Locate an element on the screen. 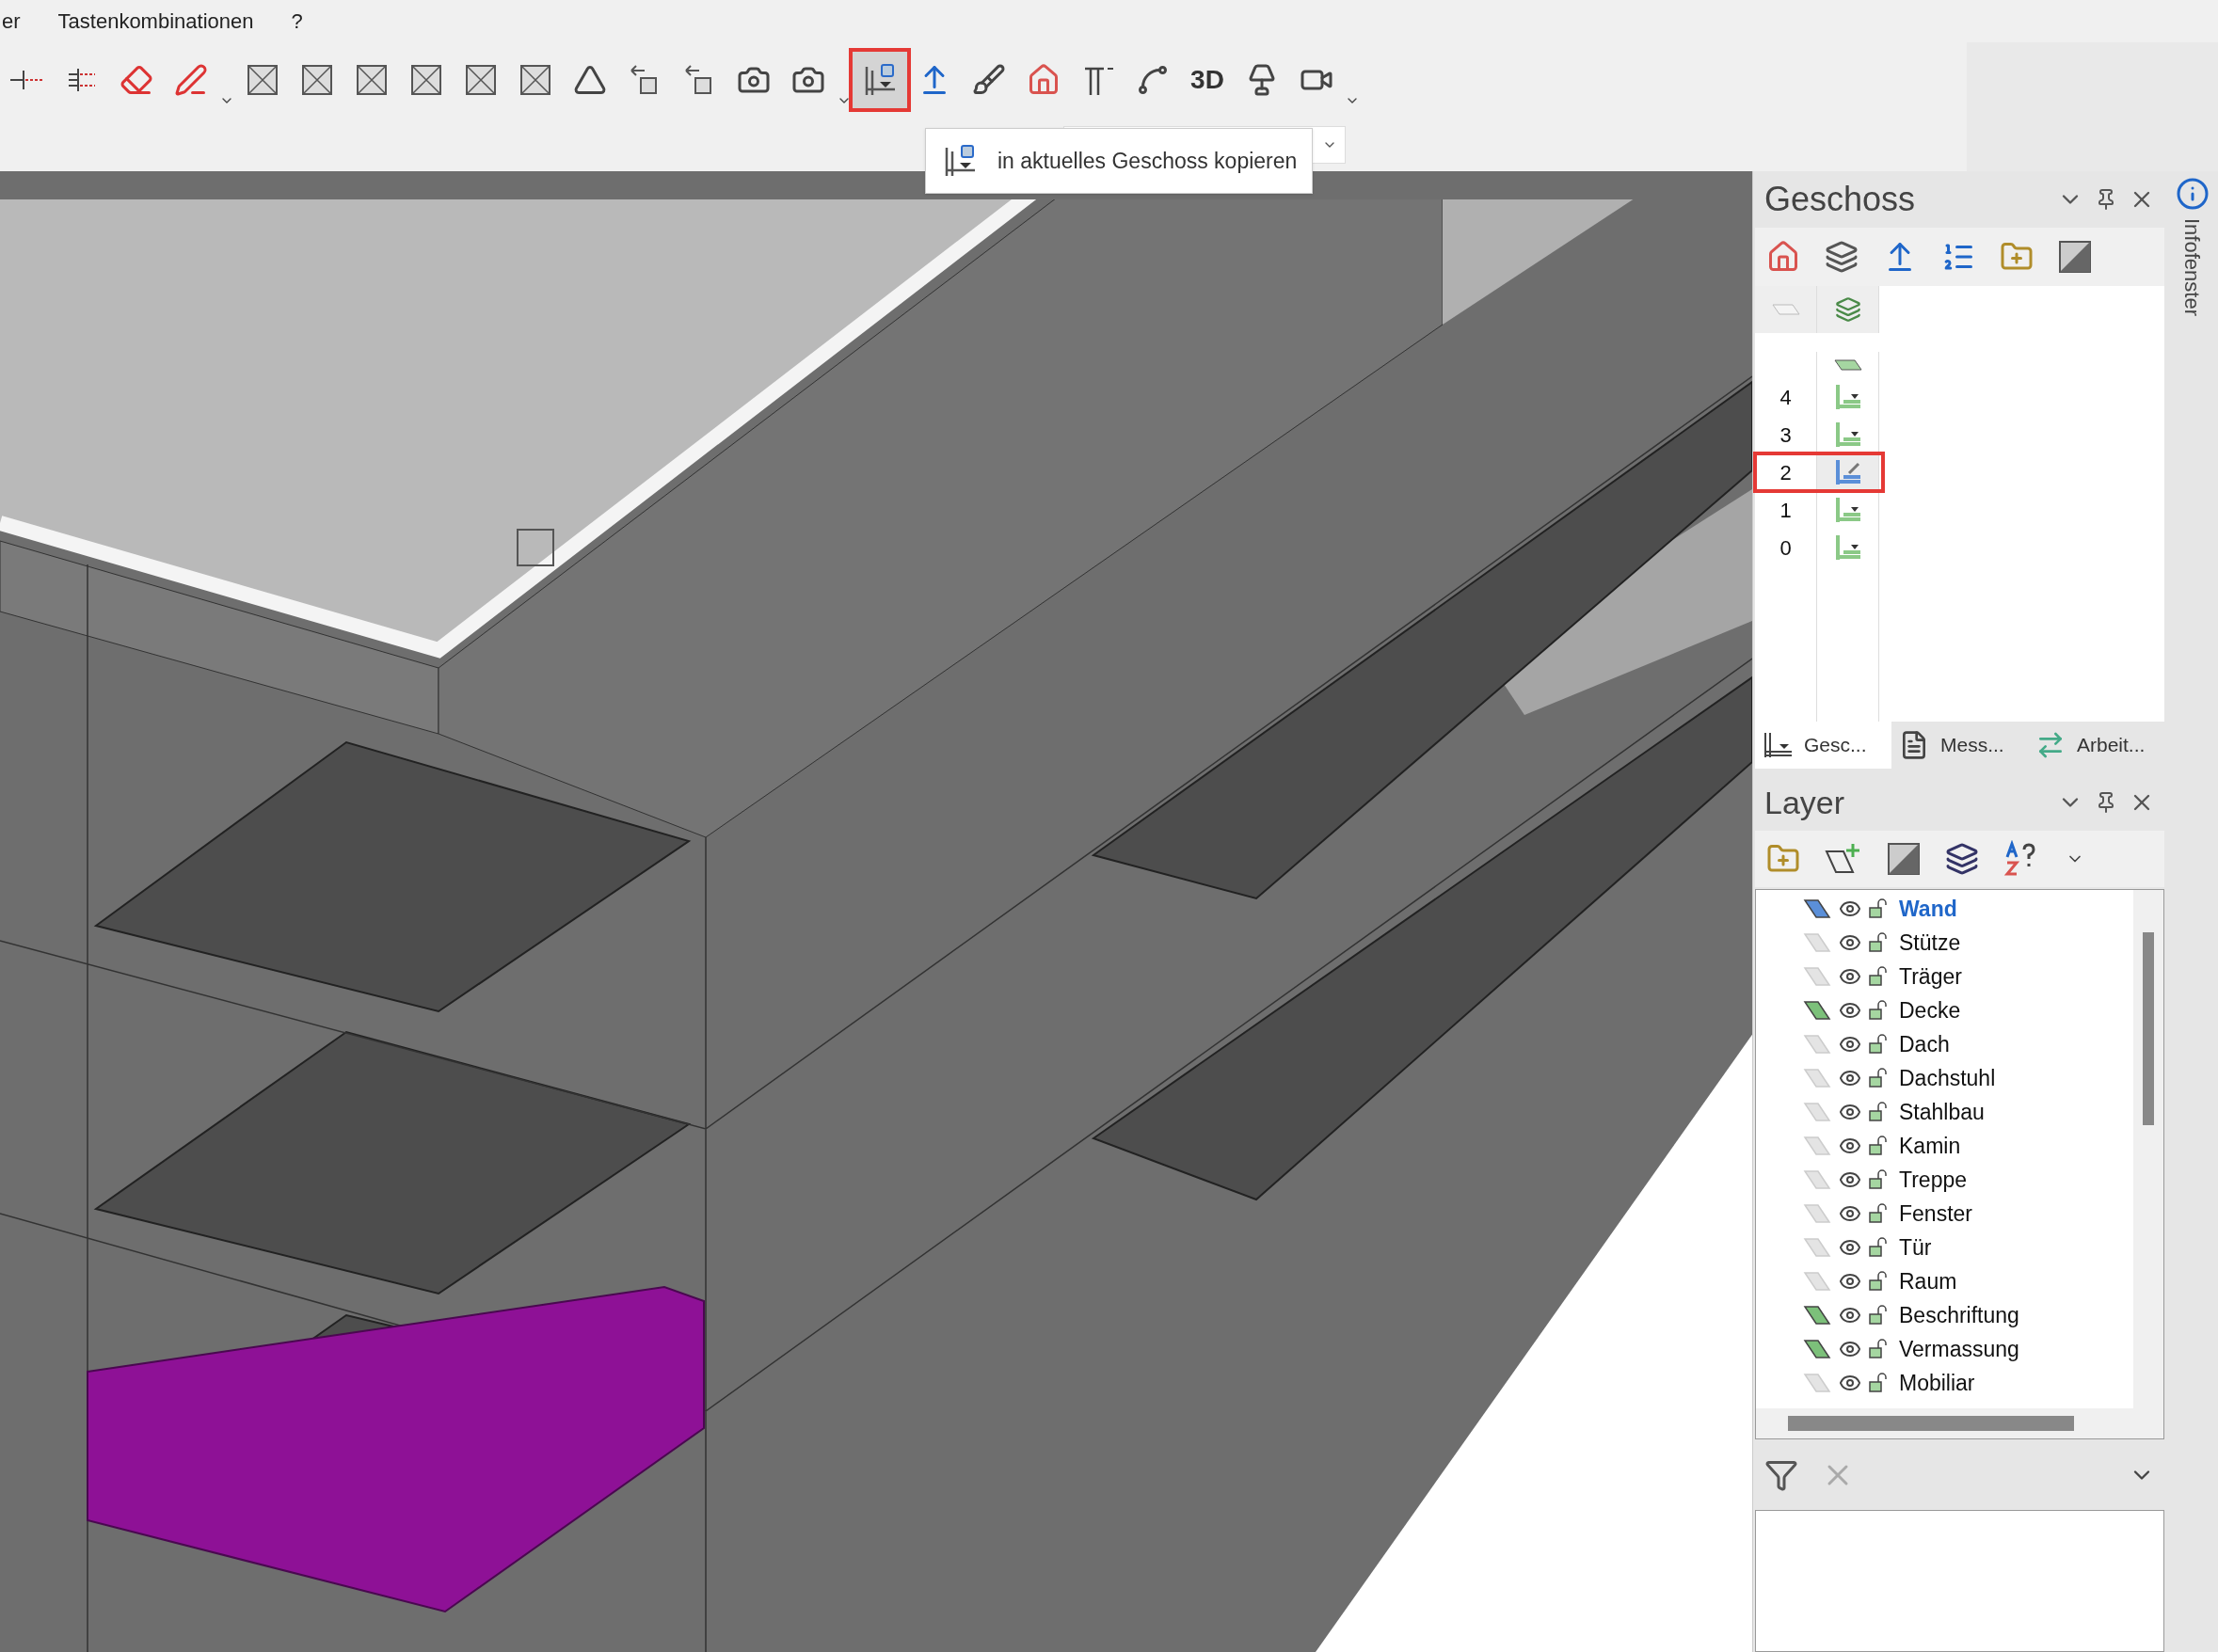 The image size is (2218, 1652). layer-row: Treppe is located at coordinates (1968, 1180).